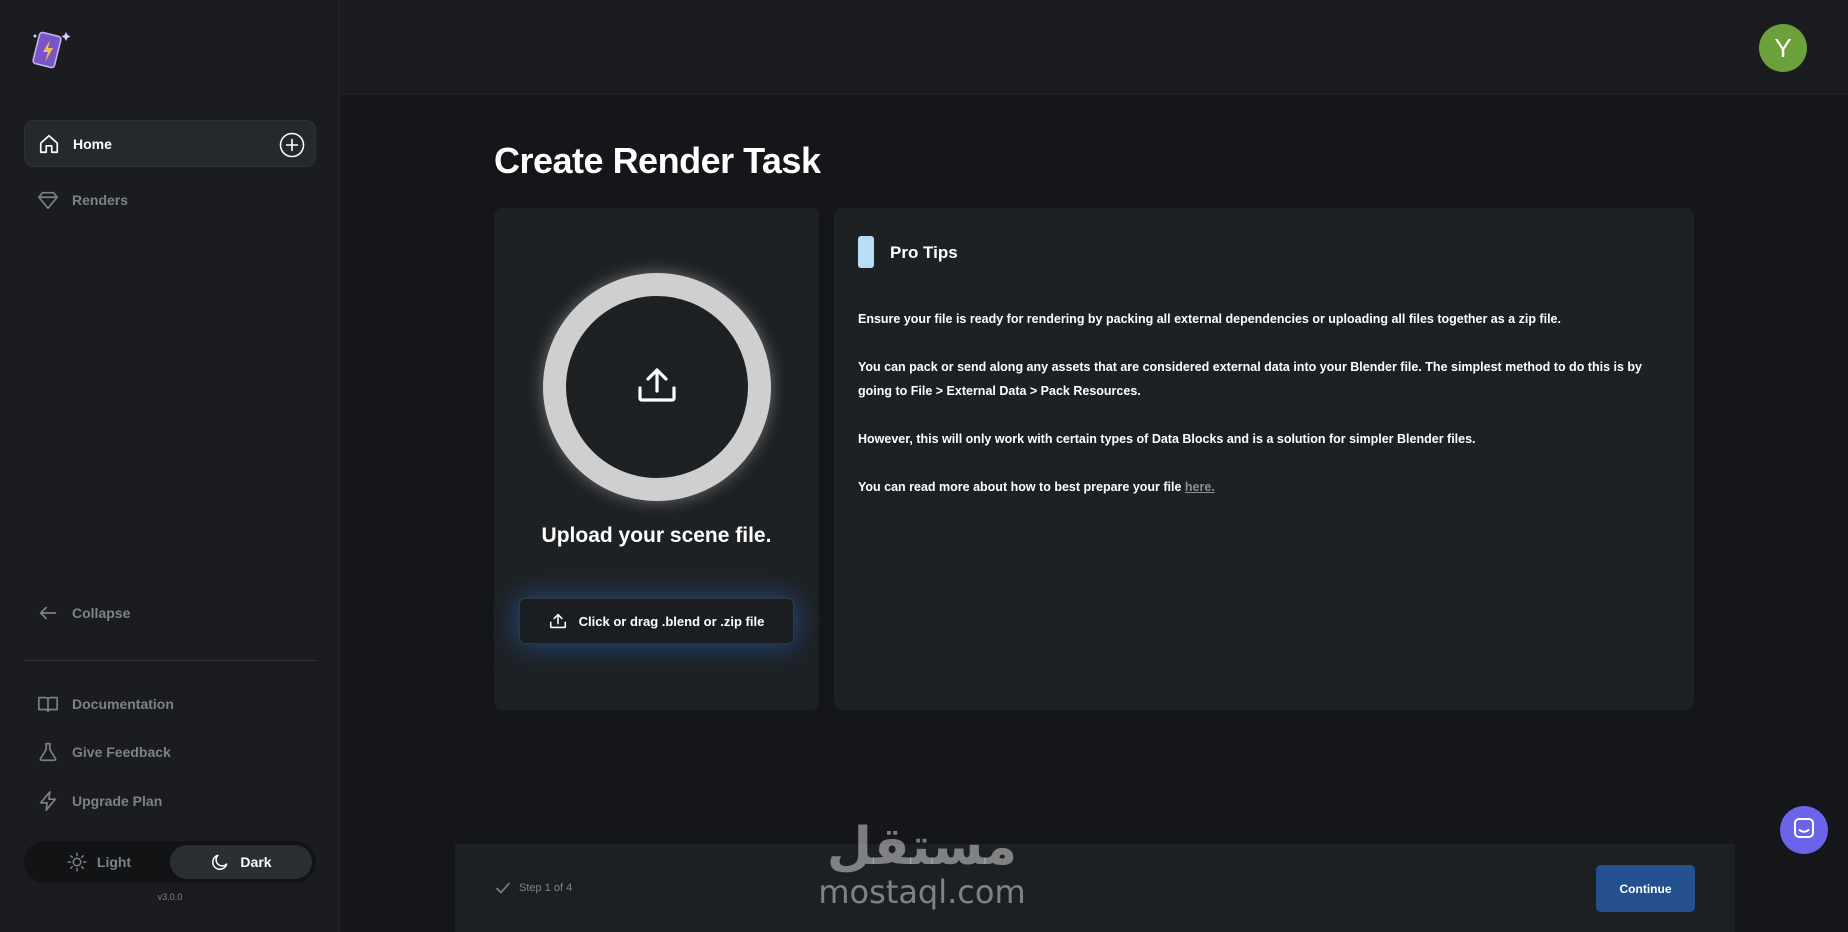 The height and width of the screenshot is (932, 1848). I want to click on watermark-arabic: مستقل, so click(922, 847).